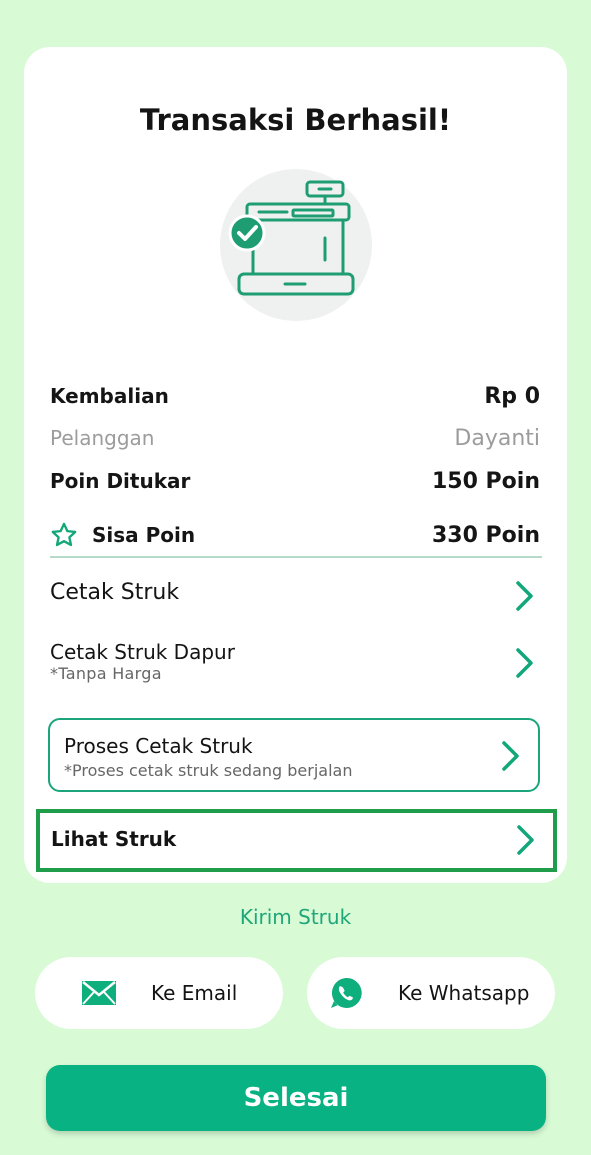 This screenshot has width=591, height=1155. Describe the element at coordinates (102, 438) in the screenshot. I see `pelanggan-label: Pelanggan` at that location.